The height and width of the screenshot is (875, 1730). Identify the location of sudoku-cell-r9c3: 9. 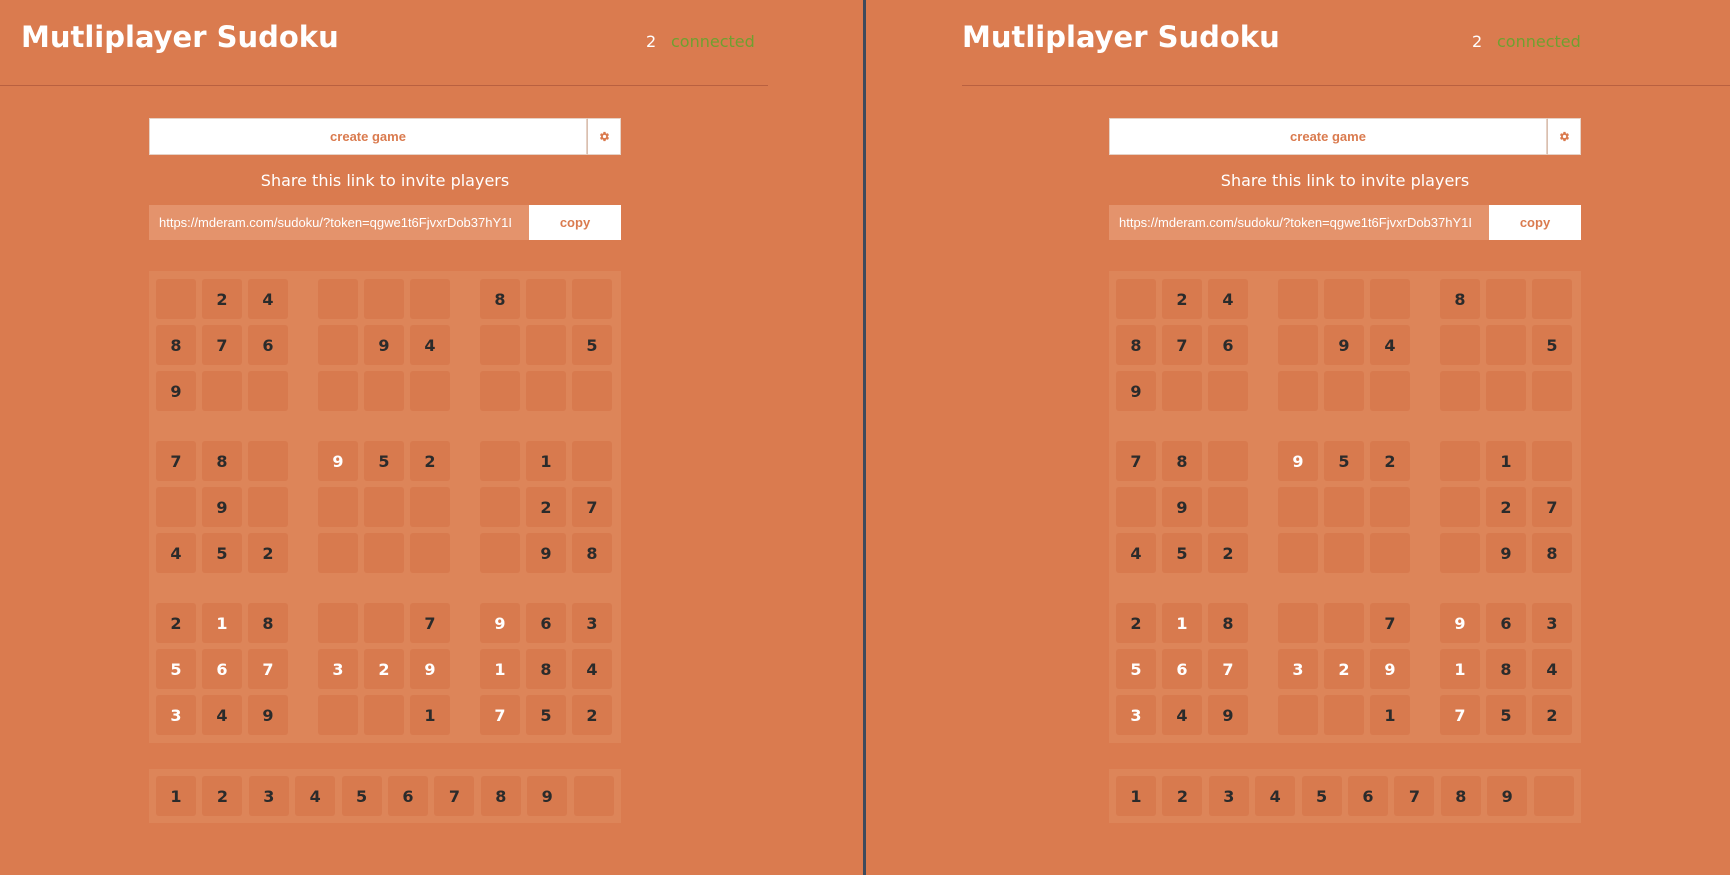
(1228, 715).